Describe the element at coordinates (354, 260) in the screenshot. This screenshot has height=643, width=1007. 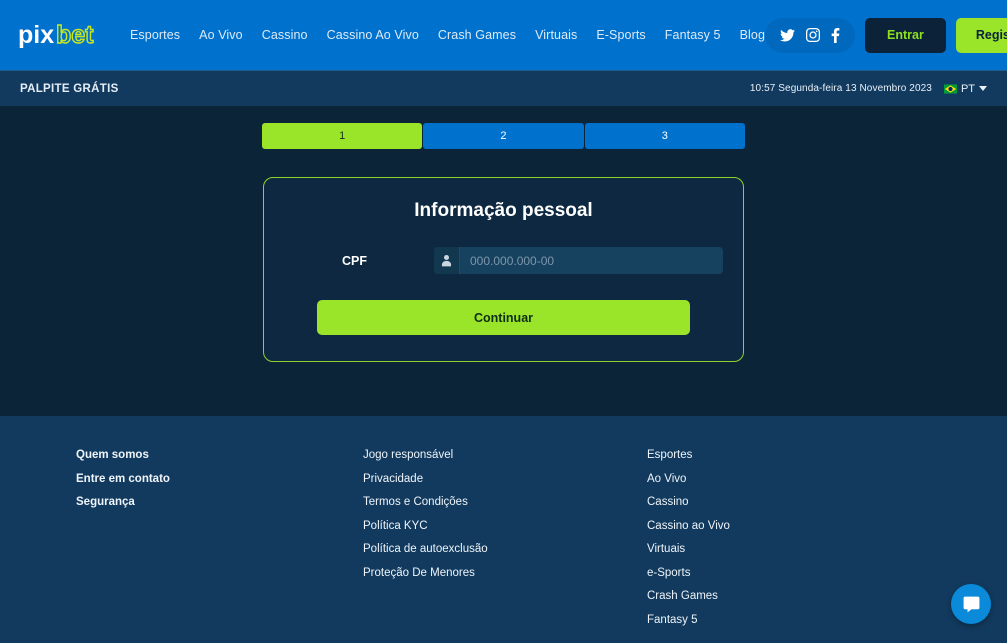
I see `cpf-label: CPF` at that location.